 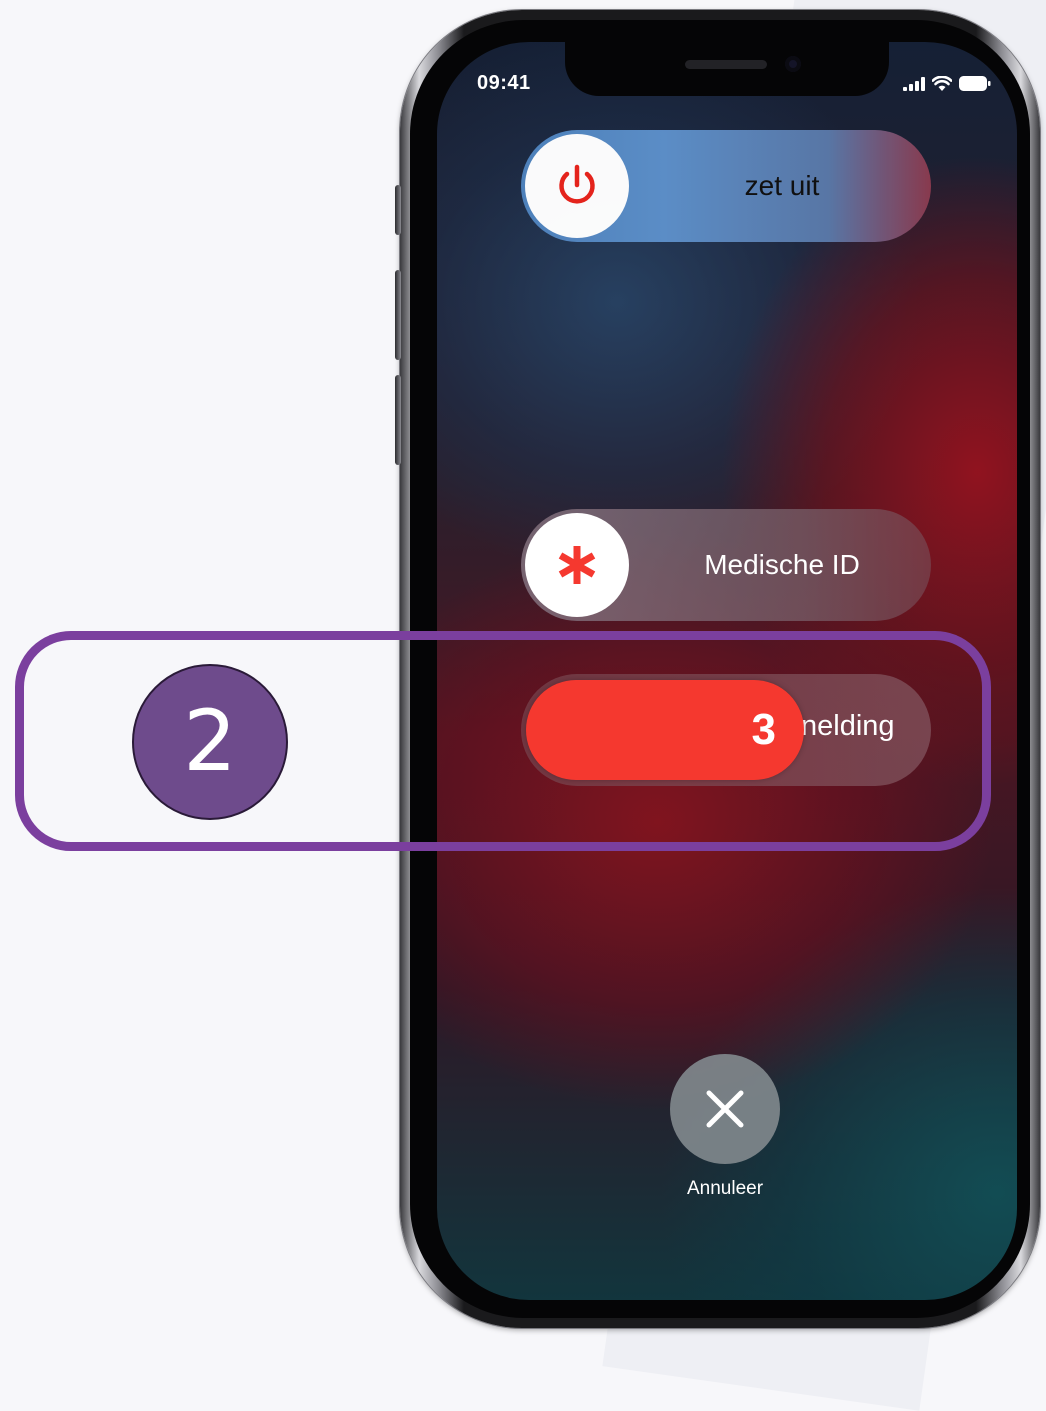 I want to click on speaker-grille, so click(x=726, y=64).